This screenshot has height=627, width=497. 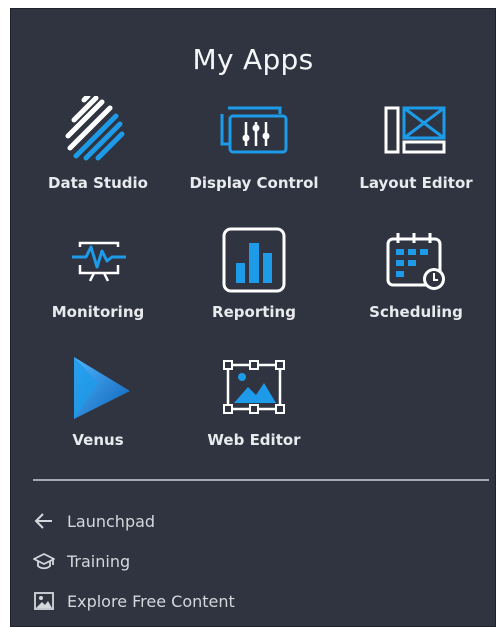 What do you see at coordinates (254, 312) in the screenshot?
I see `app-label: Reporting` at bounding box center [254, 312].